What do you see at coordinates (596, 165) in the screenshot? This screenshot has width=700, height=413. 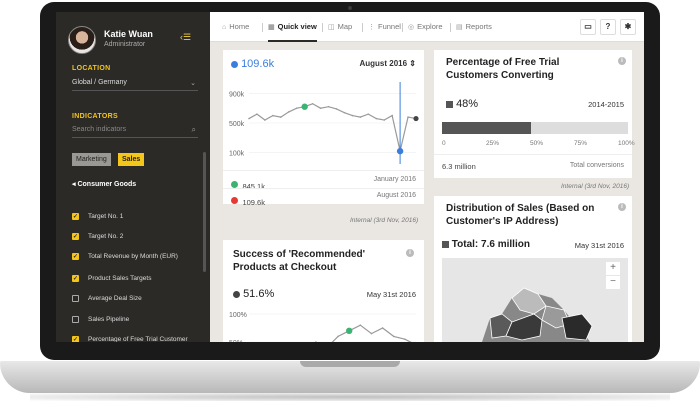 I see `trial-total-label: Total conversions` at bounding box center [596, 165].